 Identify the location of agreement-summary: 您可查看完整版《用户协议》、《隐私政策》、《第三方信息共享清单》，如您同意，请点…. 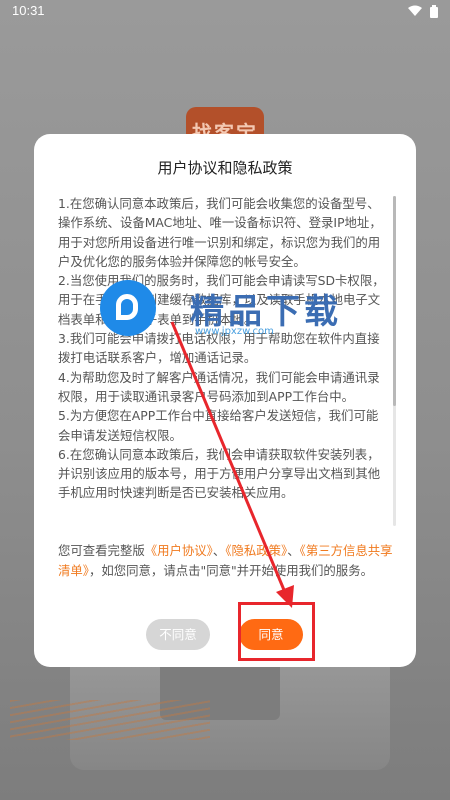
(226, 560).